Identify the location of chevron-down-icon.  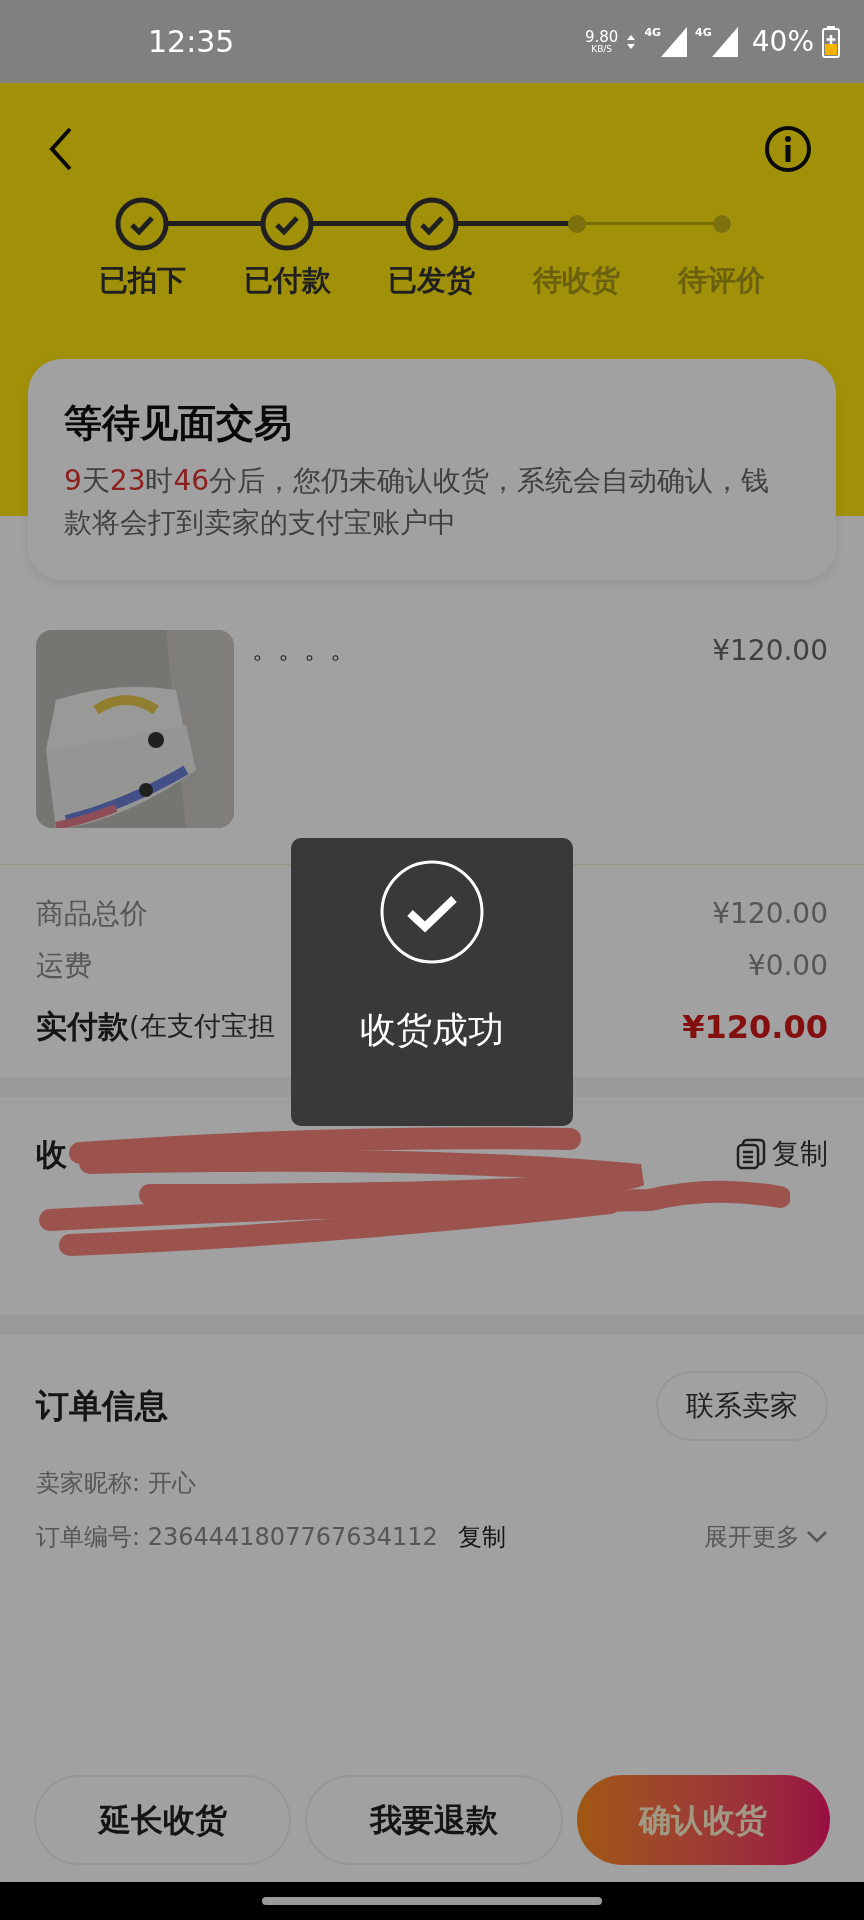
(817, 1536).